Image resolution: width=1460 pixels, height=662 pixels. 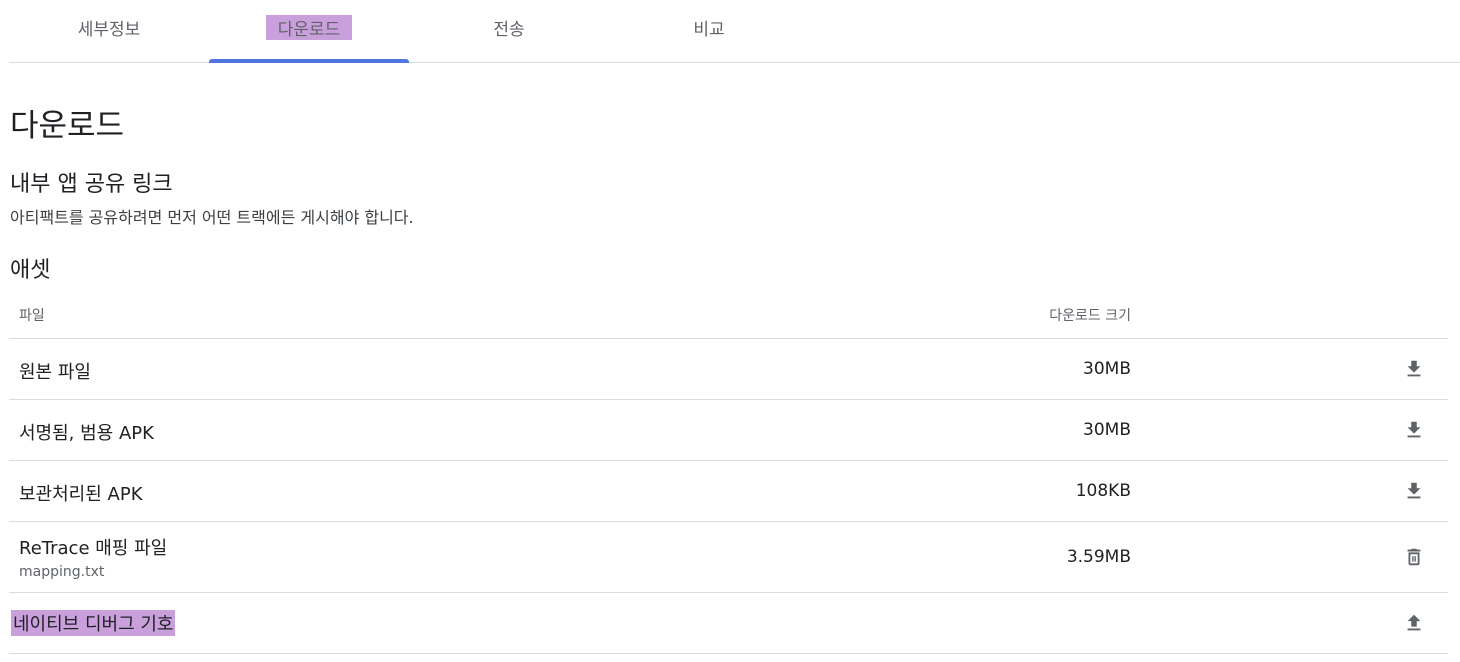 I want to click on assets-title: 애셋, so click(x=30, y=270).